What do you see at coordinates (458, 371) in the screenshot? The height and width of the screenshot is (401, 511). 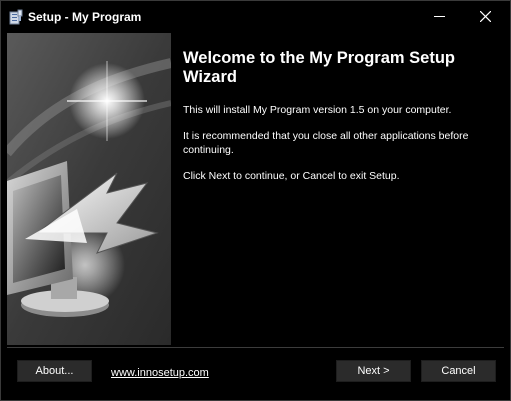 I see `cancel-button: Cancel` at bounding box center [458, 371].